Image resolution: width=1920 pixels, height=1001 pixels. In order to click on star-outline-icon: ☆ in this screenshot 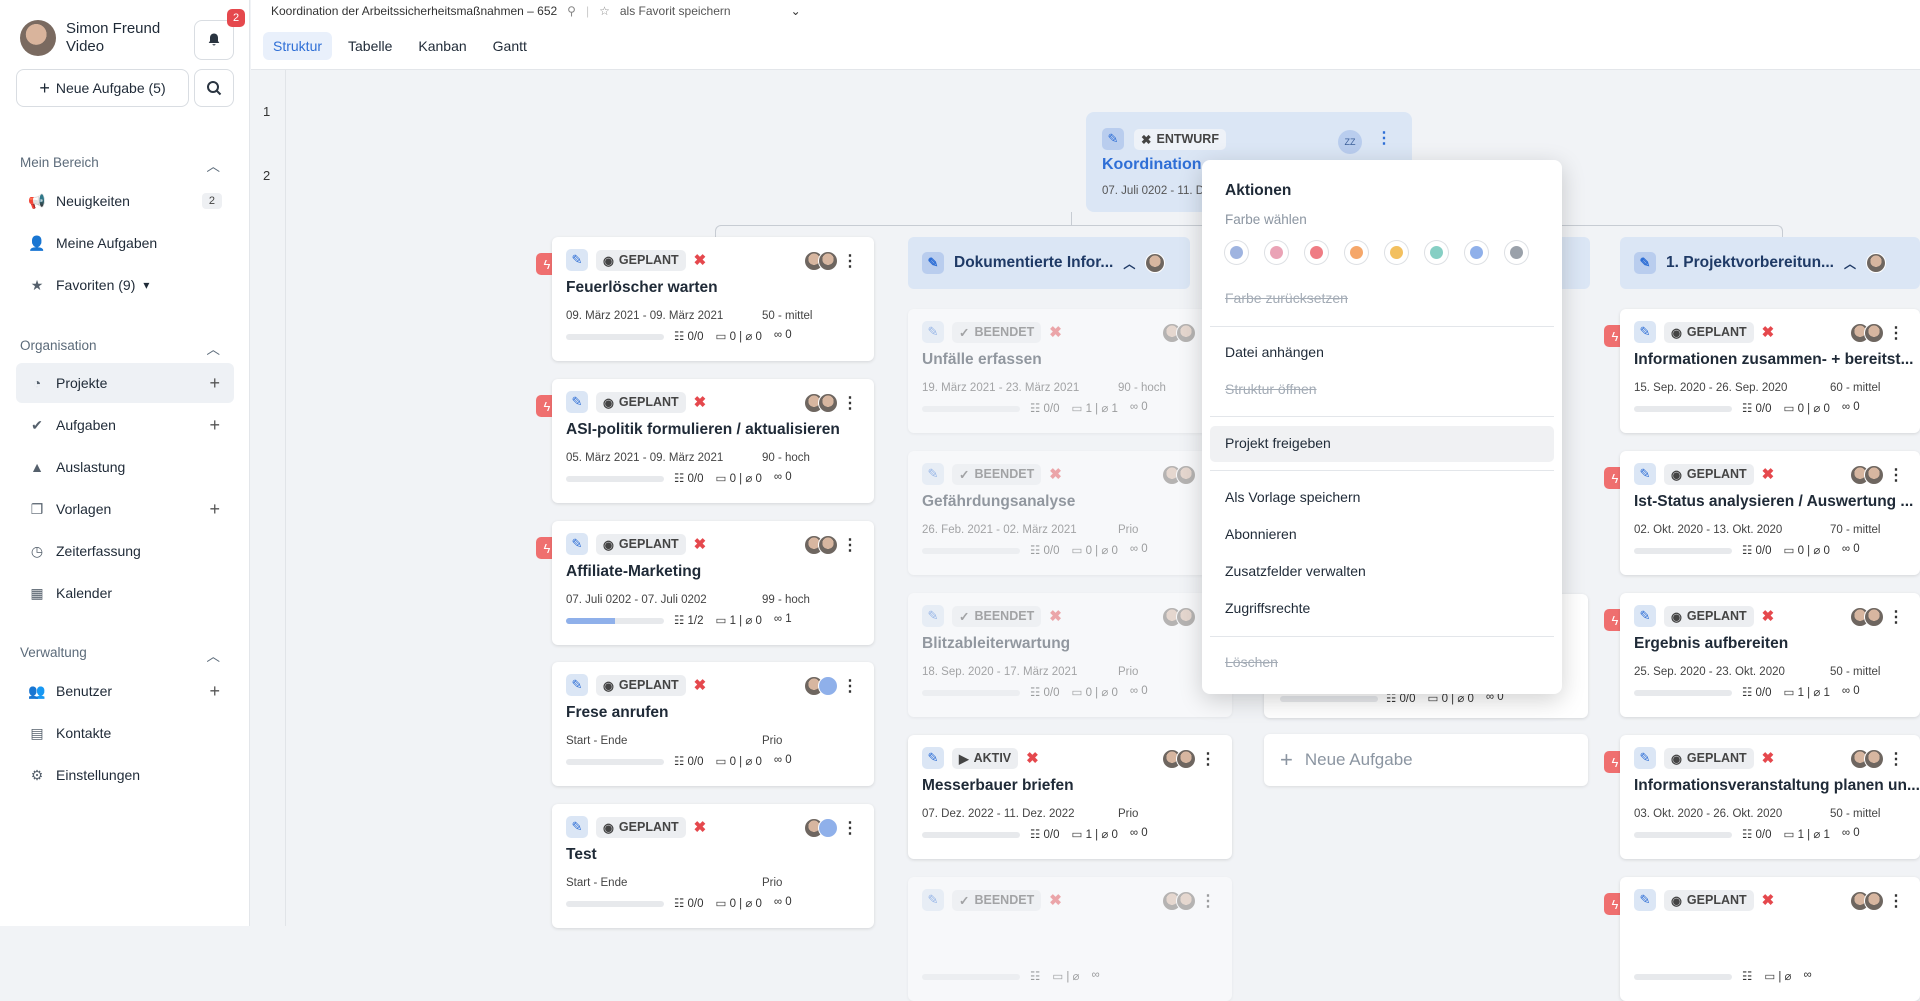, I will do `click(604, 11)`.